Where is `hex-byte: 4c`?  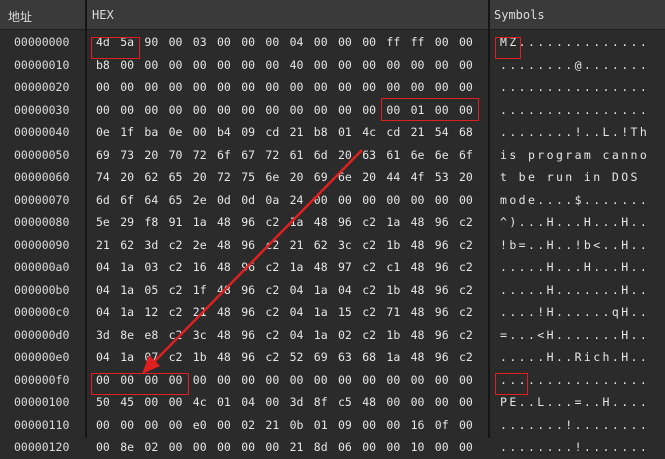
hex-byte: 4c is located at coordinates (371, 132).